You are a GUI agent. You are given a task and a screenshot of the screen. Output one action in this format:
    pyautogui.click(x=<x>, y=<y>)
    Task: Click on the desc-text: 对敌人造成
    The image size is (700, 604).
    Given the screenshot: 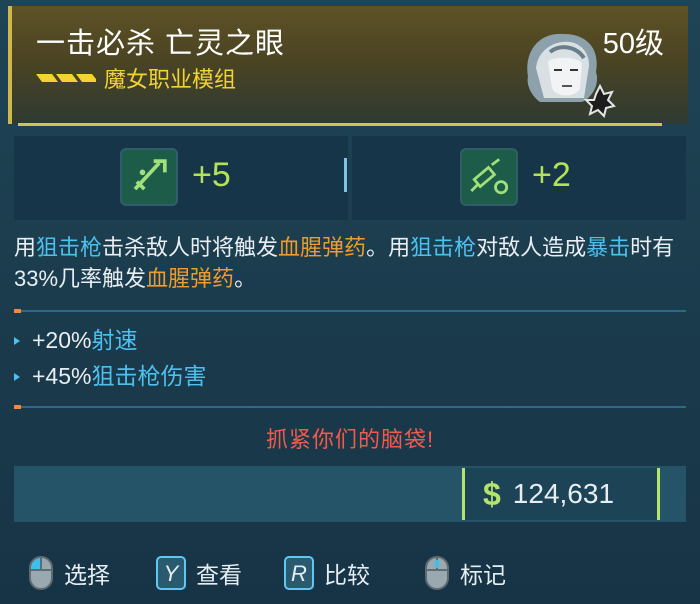 What is the action you would take?
    pyautogui.click(x=531, y=247)
    